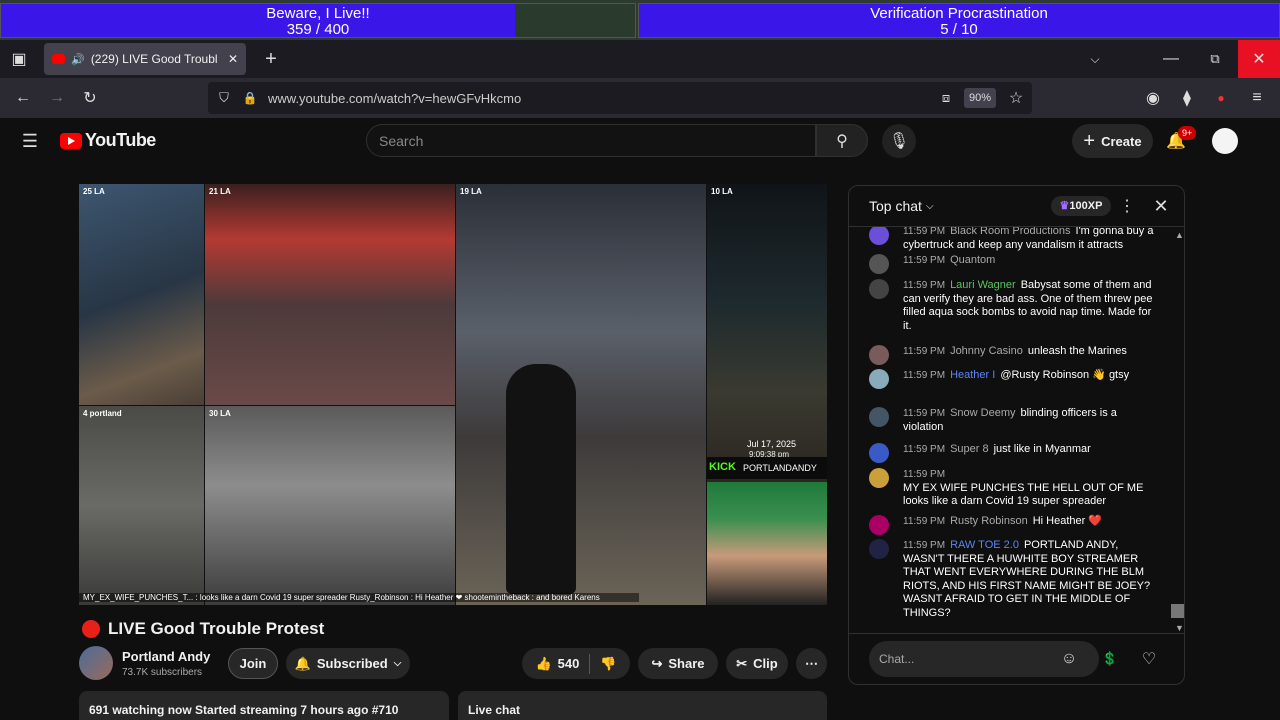 The image size is (1280, 720). What do you see at coordinates (318, 20) in the screenshot?
I see `goal-bar-1: Beware, I Live!! 359 / 400` at bounding box center [318, 20].